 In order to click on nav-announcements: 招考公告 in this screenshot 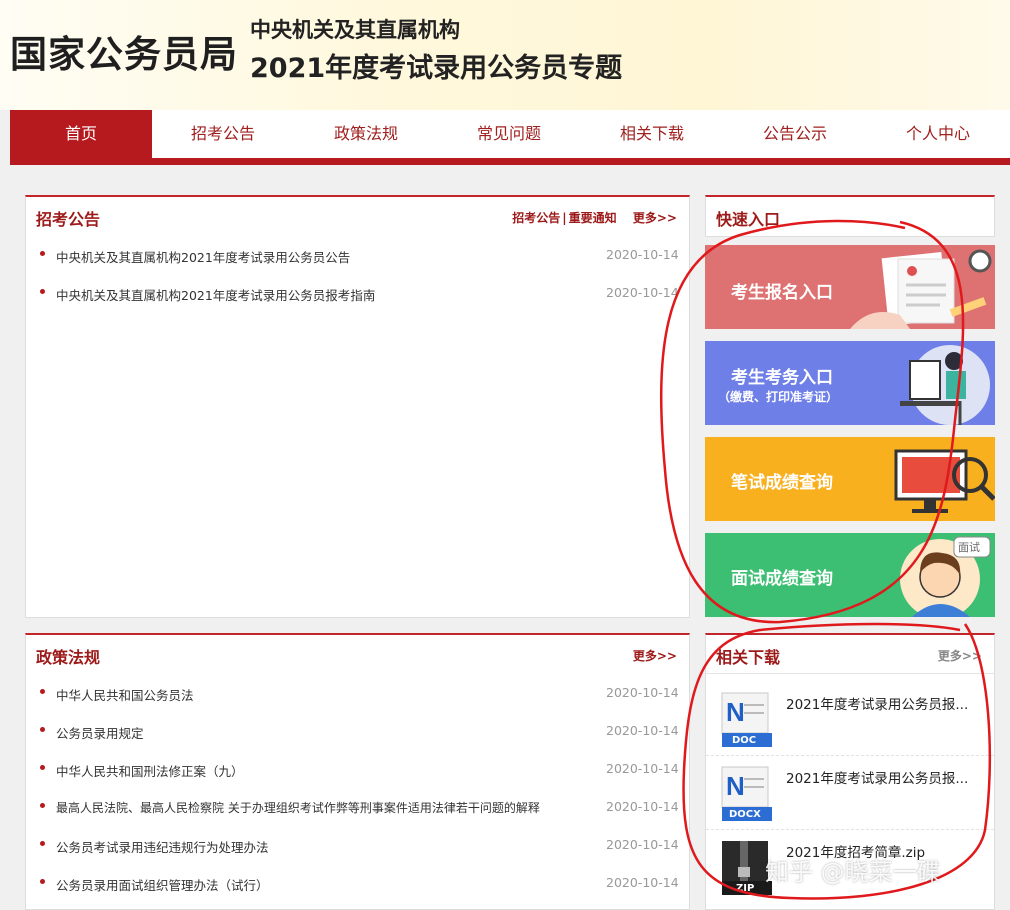, I will do `click(223, 134)`.